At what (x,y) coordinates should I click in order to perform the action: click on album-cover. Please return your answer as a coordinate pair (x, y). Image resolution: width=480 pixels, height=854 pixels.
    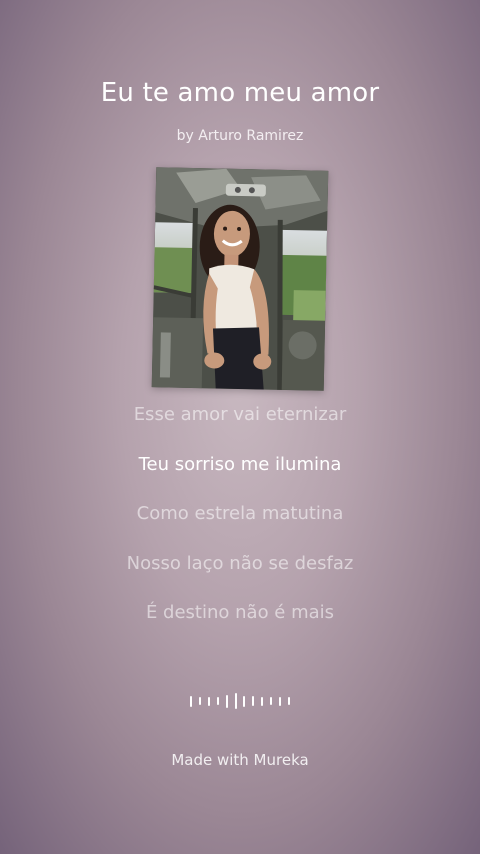
    Looking at the image, I should click on (240, 279).